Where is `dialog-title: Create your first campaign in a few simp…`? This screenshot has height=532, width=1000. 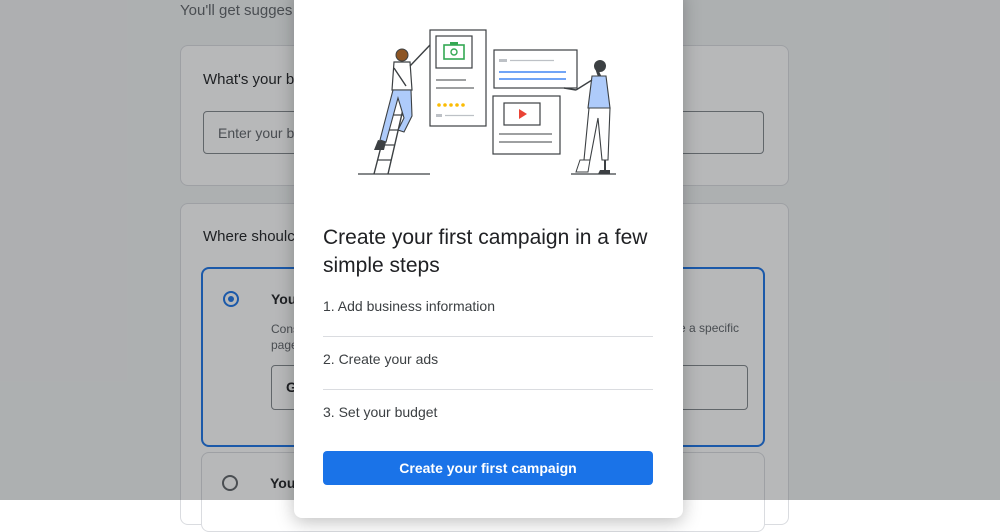 dialog-title: Create your first campaign in a few simp… is located at coordinates (485, 251).